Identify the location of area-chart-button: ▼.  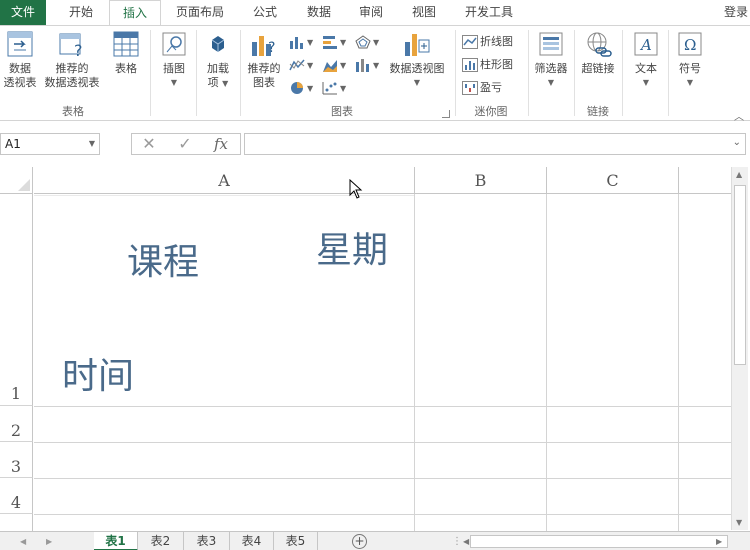
(334, 65).